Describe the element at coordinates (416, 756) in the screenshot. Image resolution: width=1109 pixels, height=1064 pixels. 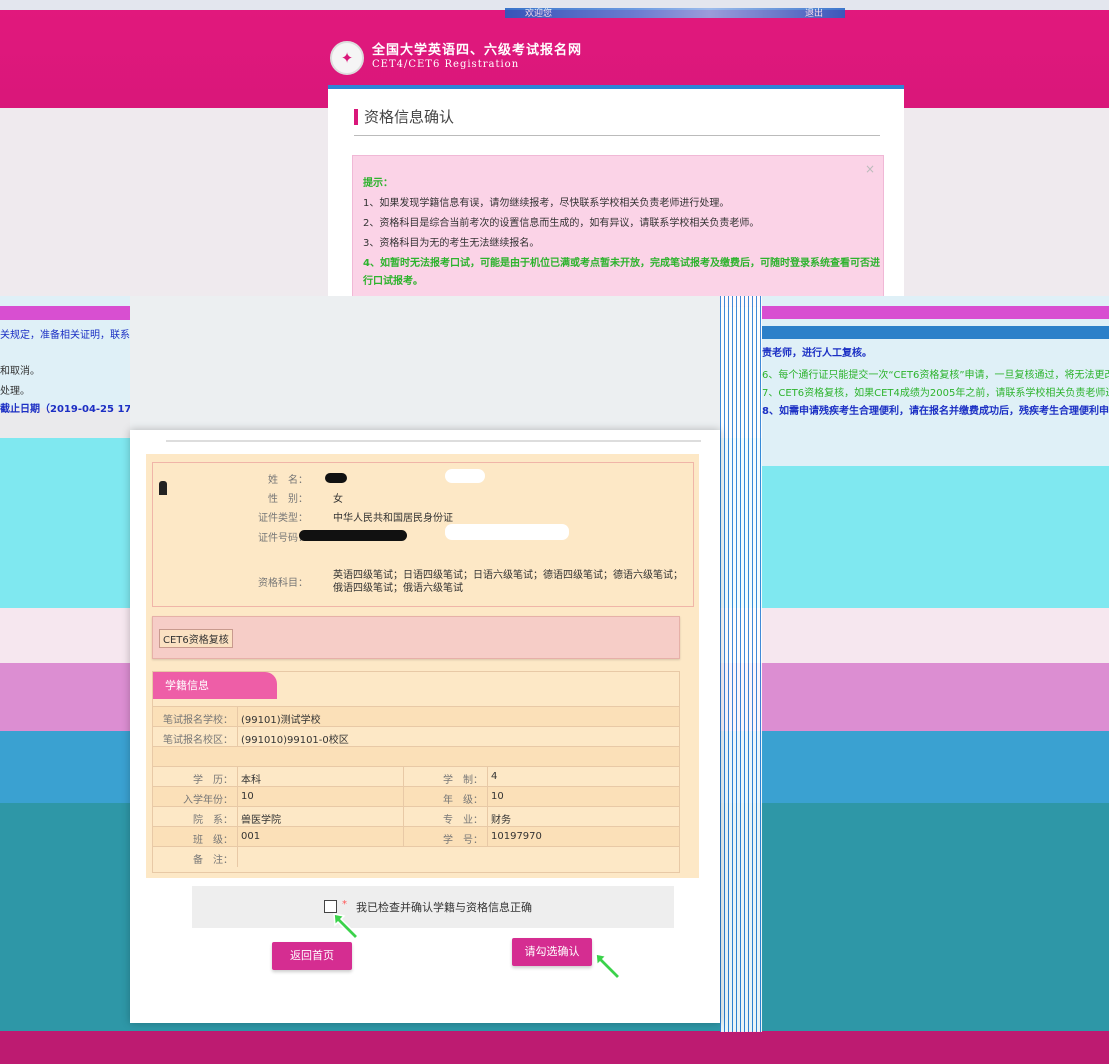
I see `table-row` at that location.